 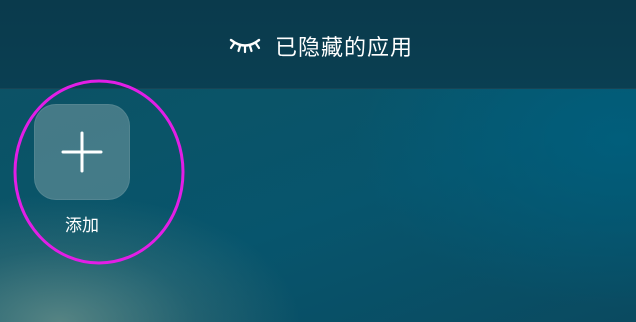 I want to click on page-title: 已隐藏的应用, so click(x=343, y=48).